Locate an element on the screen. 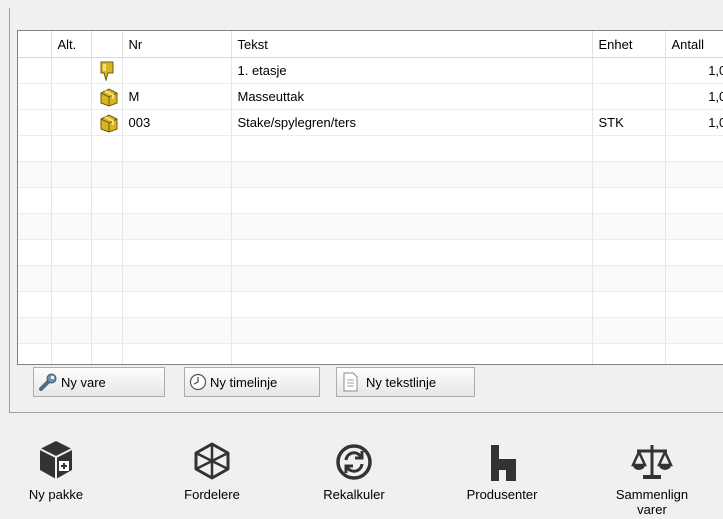  rekalkuler-label: Rekalkuler is located at coordinates (354, 494).